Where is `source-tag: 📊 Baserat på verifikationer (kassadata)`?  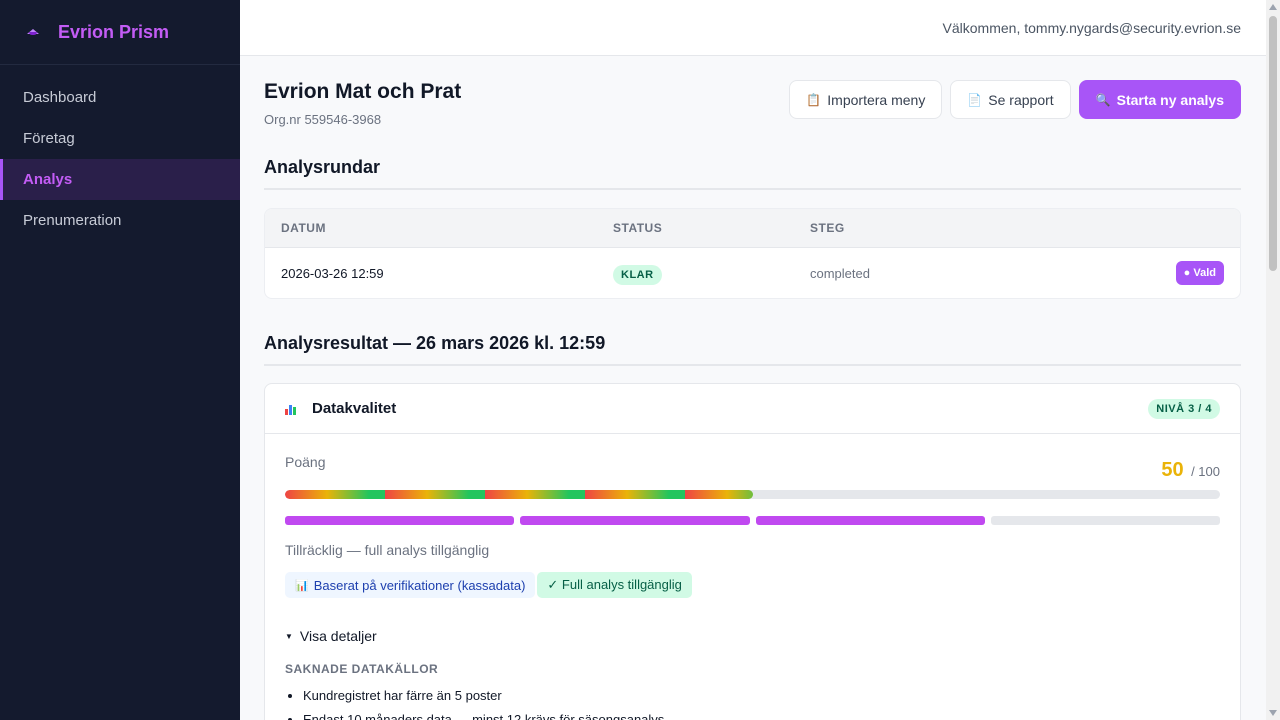
source-tag: 📊 Baserat på verifikationer (kassadata) is located at coordinates (410, 585).